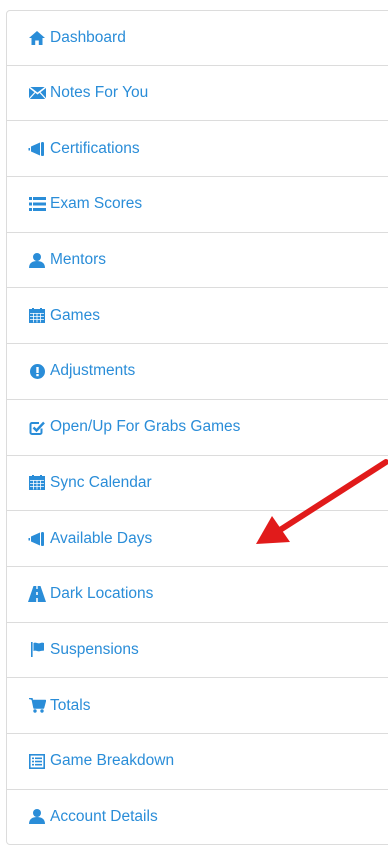  Describe the element at coordinates (104, 816) in the screenshot. I see `nav-item-label: Account Details` at that location.